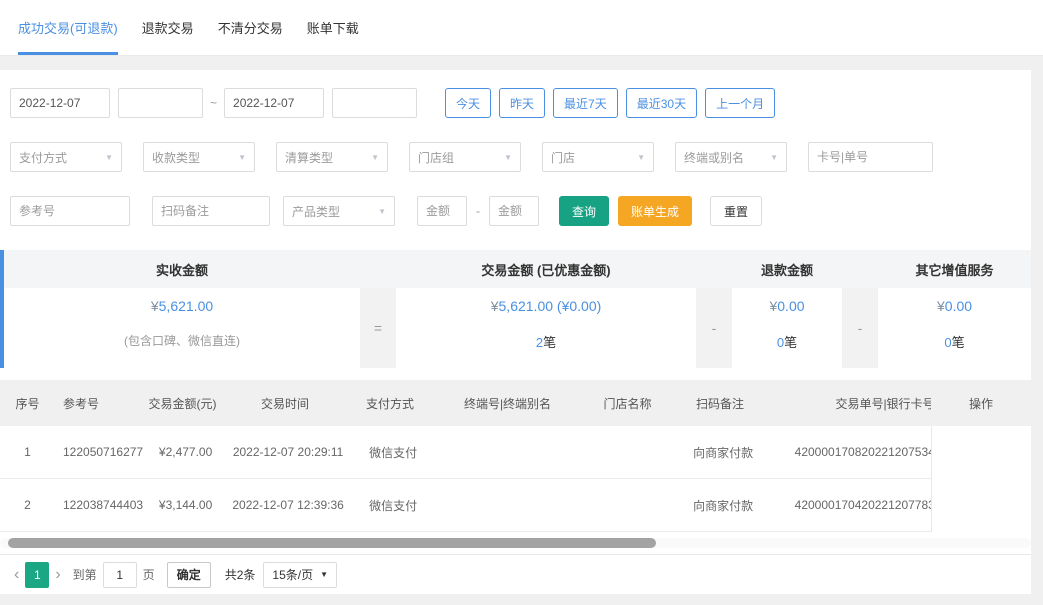 The width and height of the screenshot is (1043, 605). Describe the element at coordinates (70, 211) in the screenshot. I see `reference-no-input` at that location.